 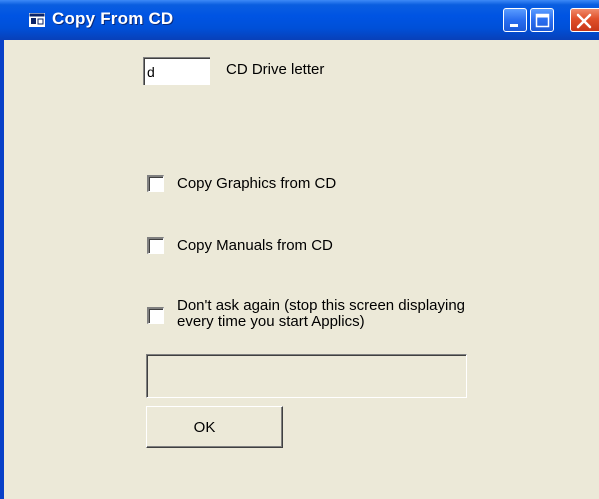 What do you see at coordinates (113, 18) in the screenshot?
I see `window-title: Copy From CD` at bounding box center [113, 18].